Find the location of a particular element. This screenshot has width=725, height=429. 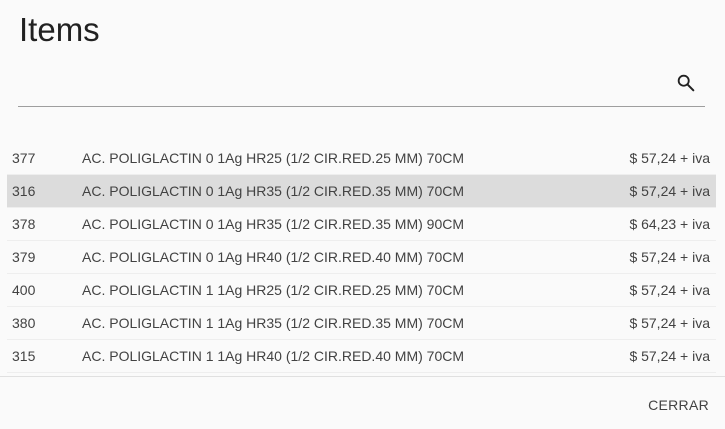

dialog-title: Items is located at coordinates (59, 29).